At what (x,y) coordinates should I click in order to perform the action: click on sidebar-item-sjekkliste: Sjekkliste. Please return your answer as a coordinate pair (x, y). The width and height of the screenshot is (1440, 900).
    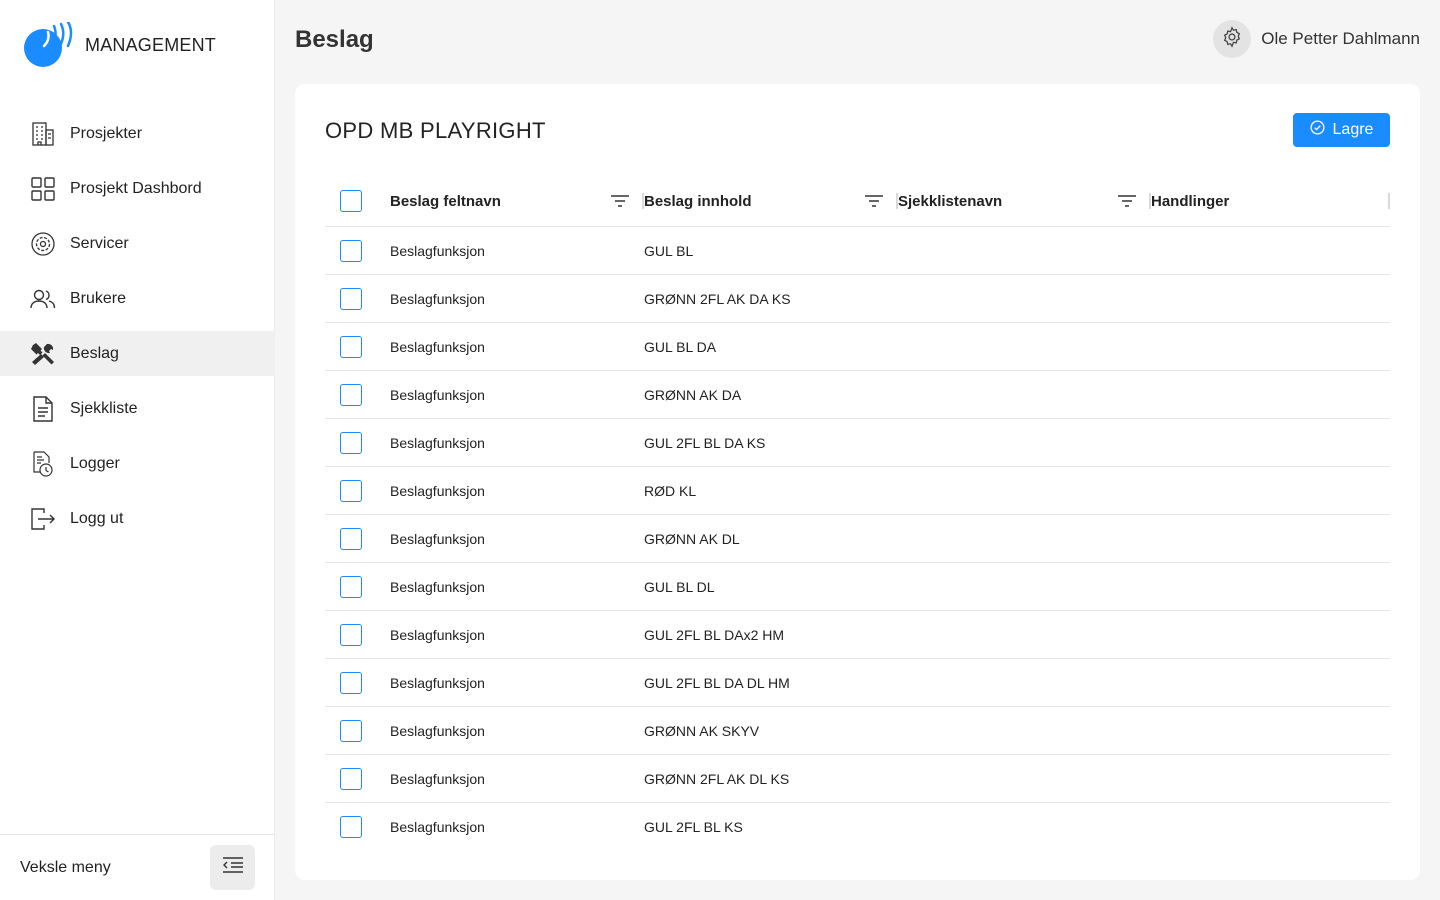
    Looking at the image, I should click on (137, 408).